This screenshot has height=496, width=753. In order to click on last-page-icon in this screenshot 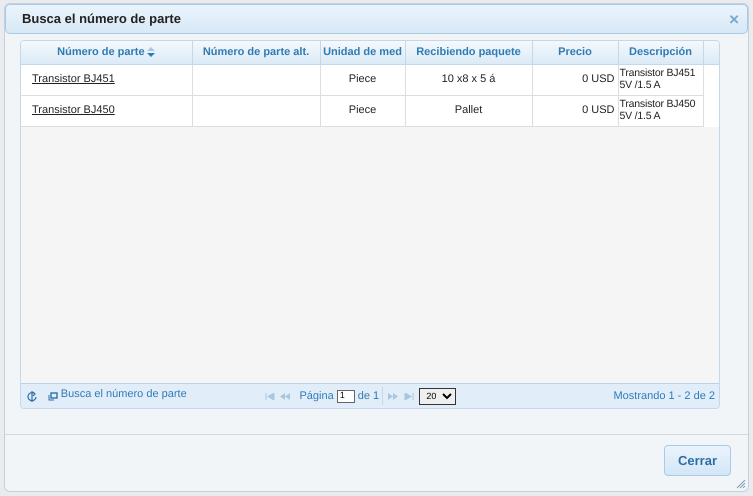, I will do `click(409, 396)`.